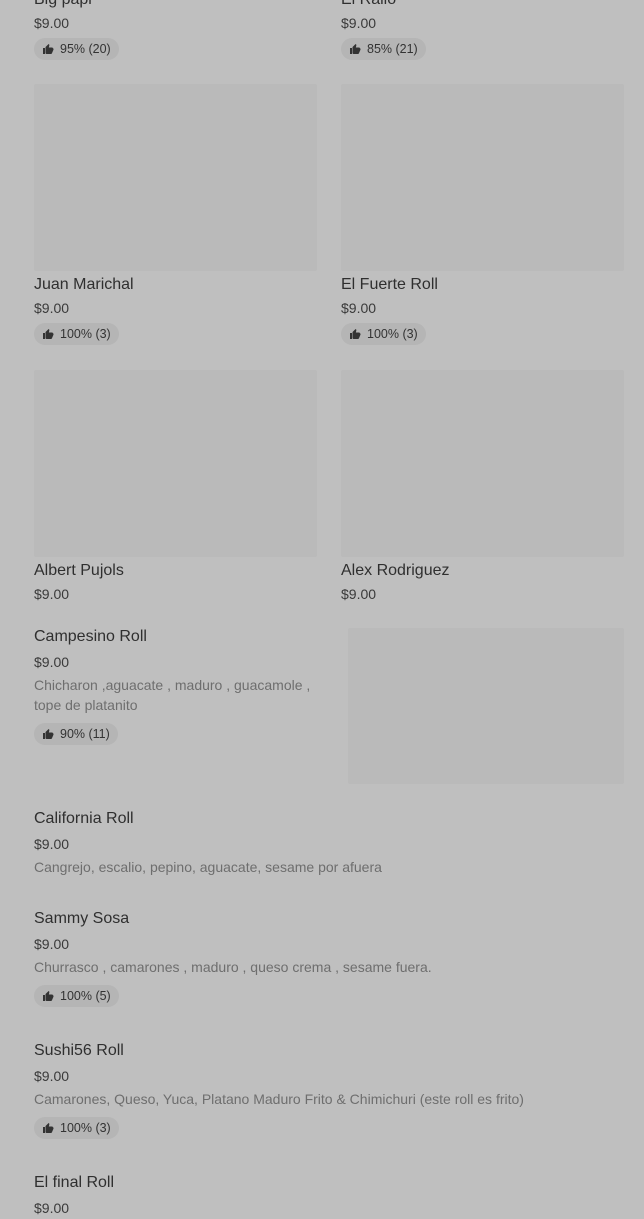  What do you see at coordinates (82, 918) in the screenshot?
I see `item-title: Sammy Sosa` at bounding box center [82, 918].